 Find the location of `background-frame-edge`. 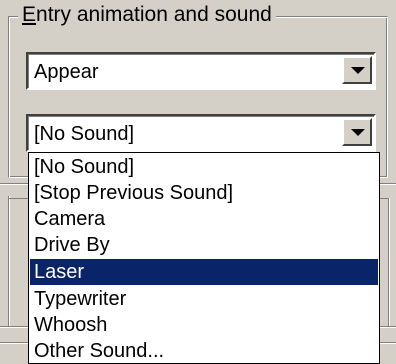

background-frame-edge is located at coordinates (18, 198).